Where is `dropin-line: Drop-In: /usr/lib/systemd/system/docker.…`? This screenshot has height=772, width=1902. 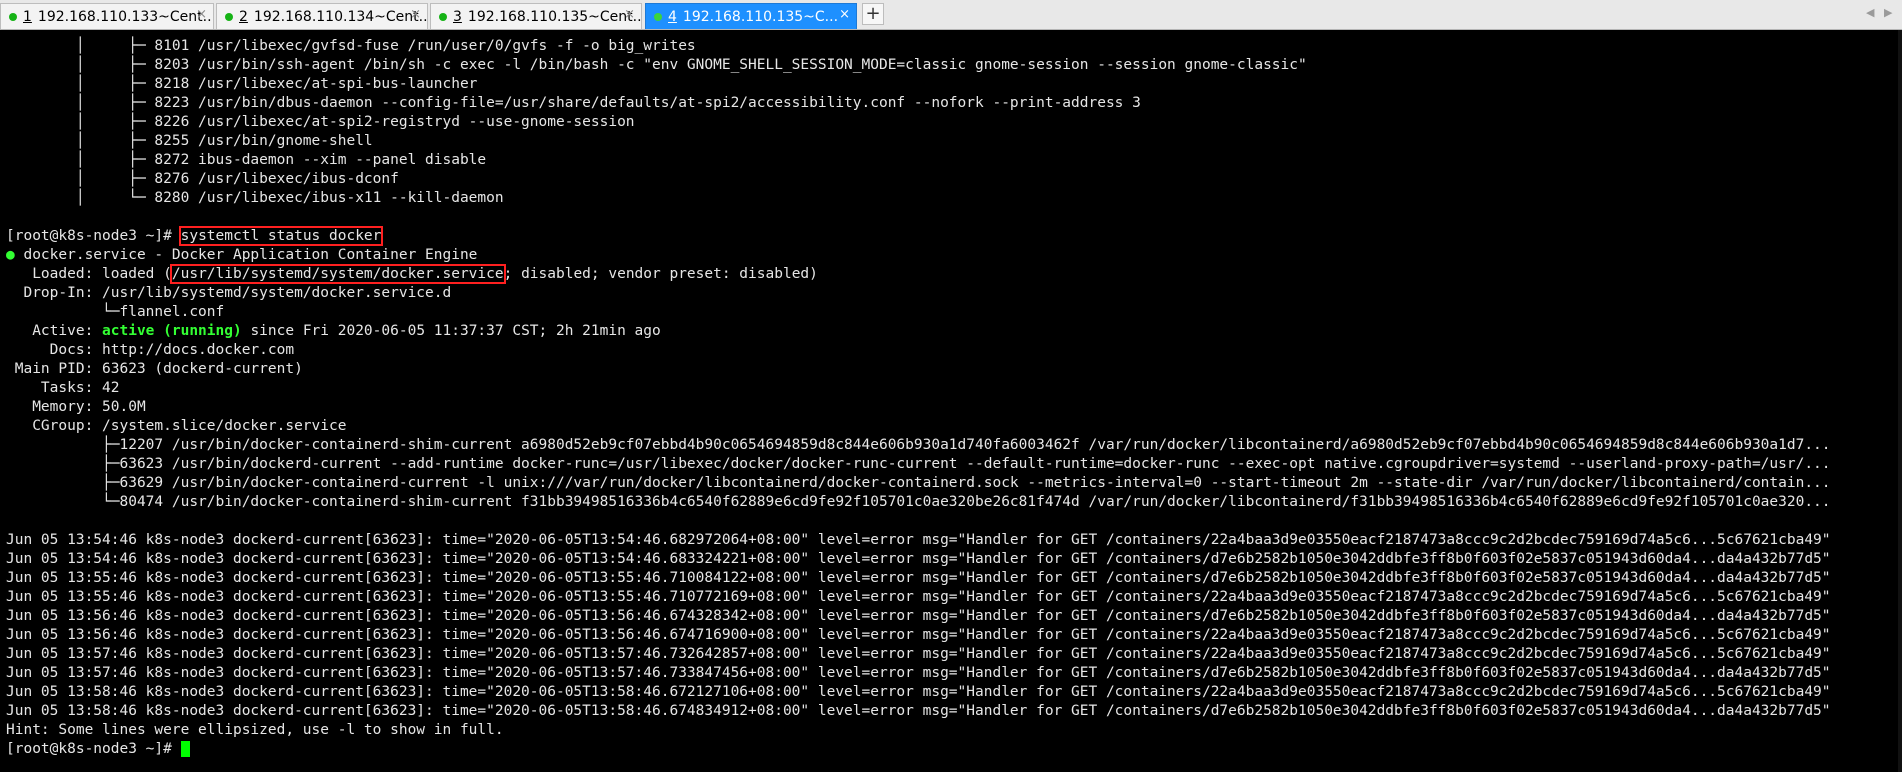
dropin-line: Drop-In: /usr/lib/systemd/system/docker.… is located at coordinates (229, 293).